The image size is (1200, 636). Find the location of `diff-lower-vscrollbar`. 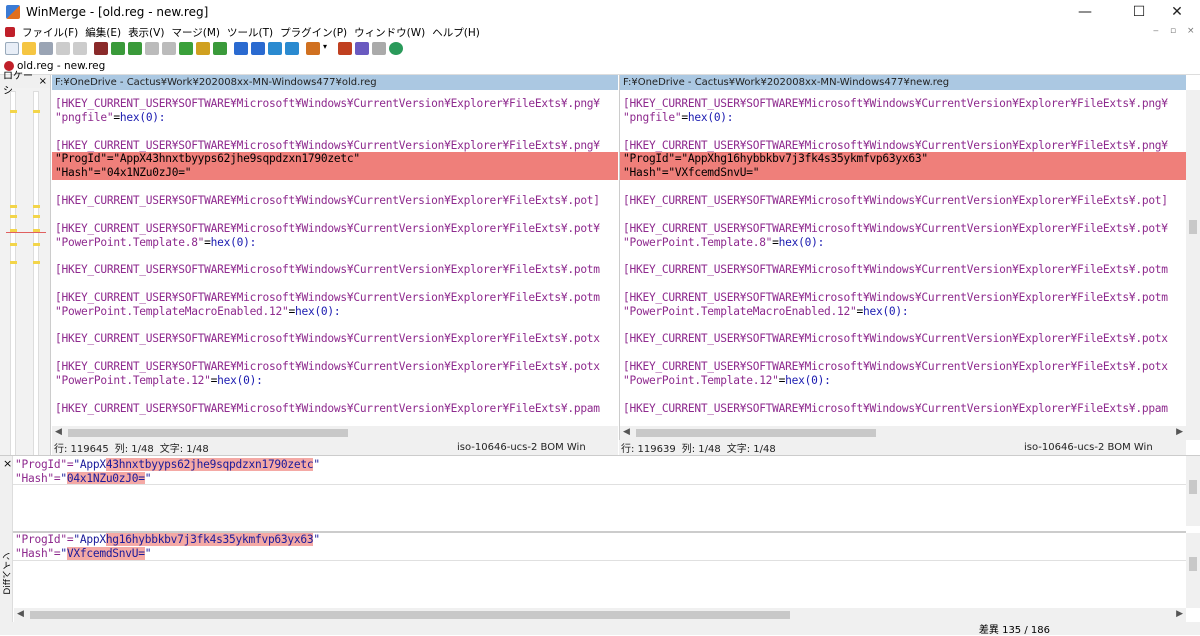

diff-lower-vscrollbar is located at coordinates (1193, 570).